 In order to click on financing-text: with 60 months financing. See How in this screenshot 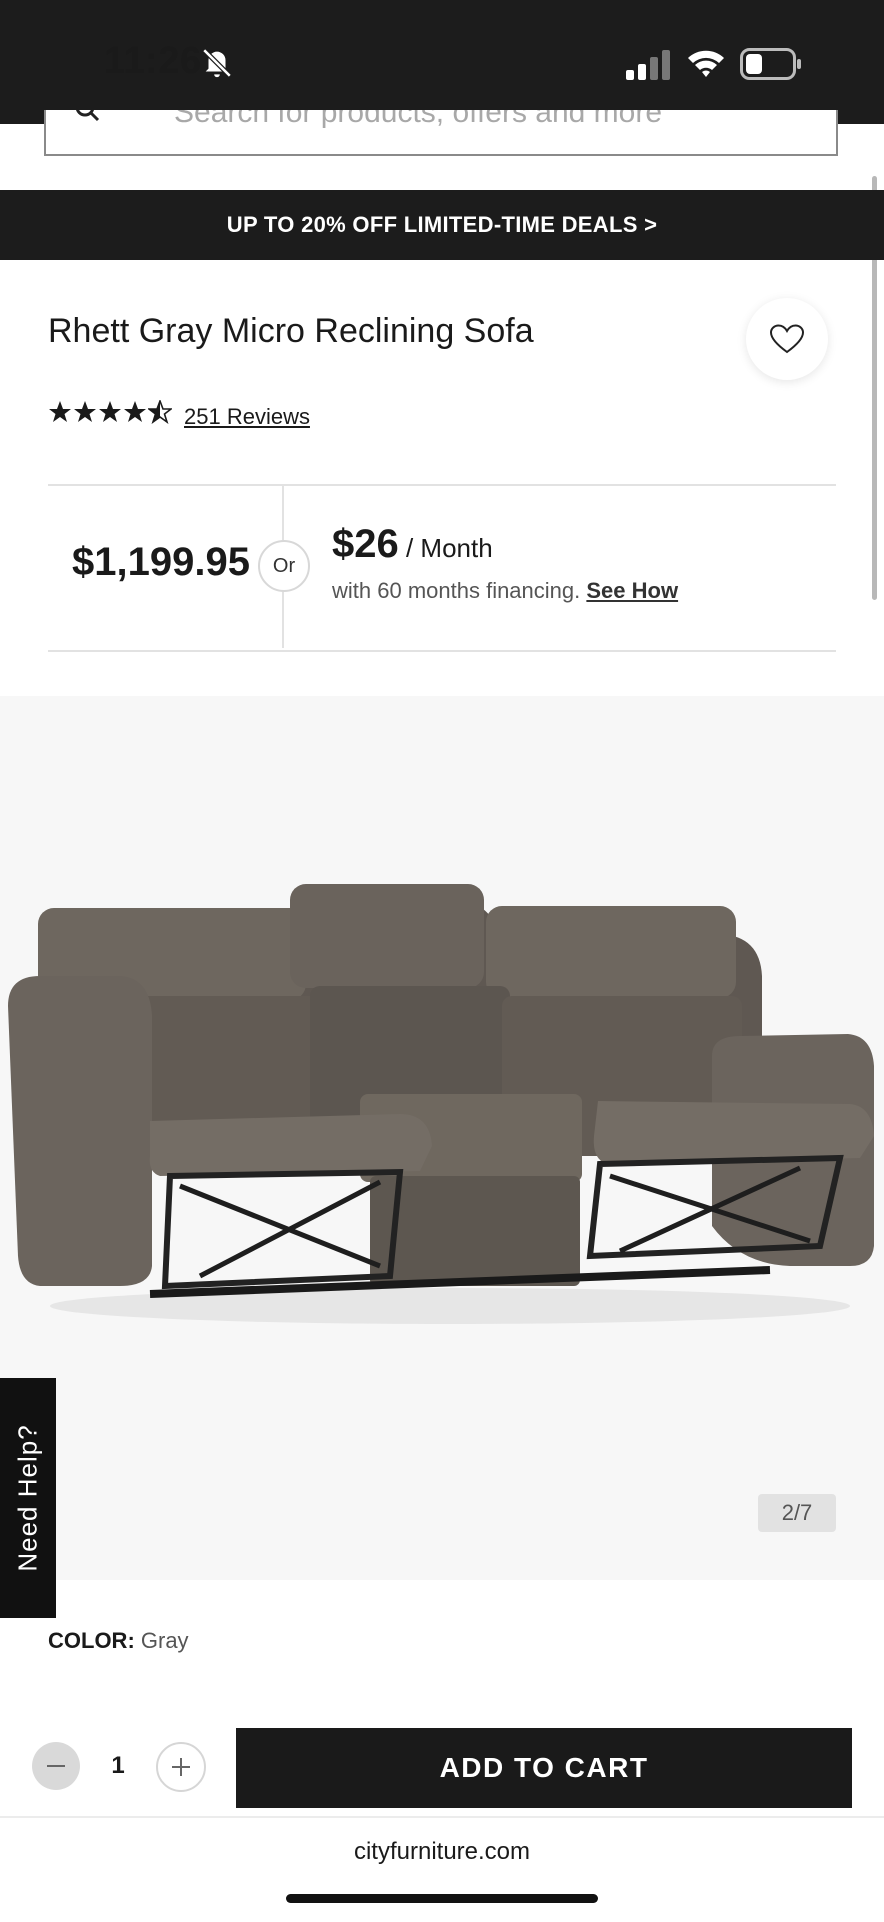, I will do `click(505, 591)`.